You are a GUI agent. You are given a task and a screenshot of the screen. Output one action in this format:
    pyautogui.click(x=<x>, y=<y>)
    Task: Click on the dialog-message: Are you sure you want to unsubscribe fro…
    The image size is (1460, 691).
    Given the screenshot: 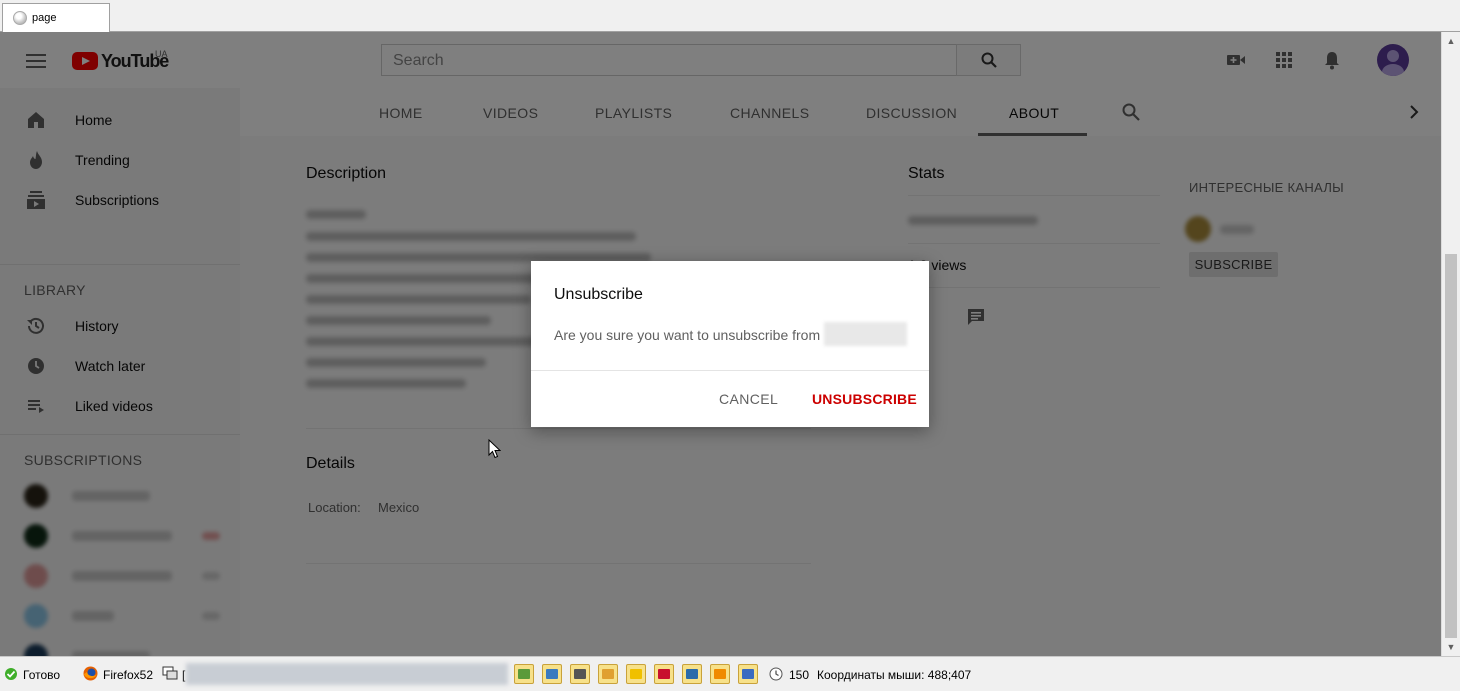 What is the action you would take?
    pyautogui.click(x=687, y=335)
    